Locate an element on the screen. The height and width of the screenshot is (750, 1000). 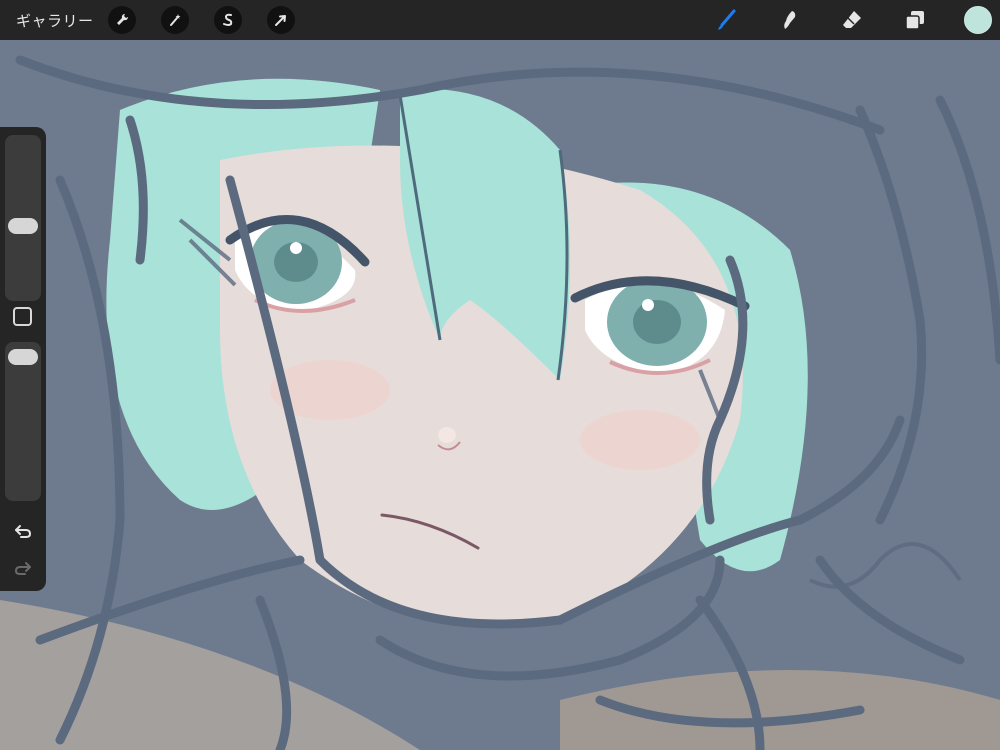
transform-button is located at coordinates (280, 20).